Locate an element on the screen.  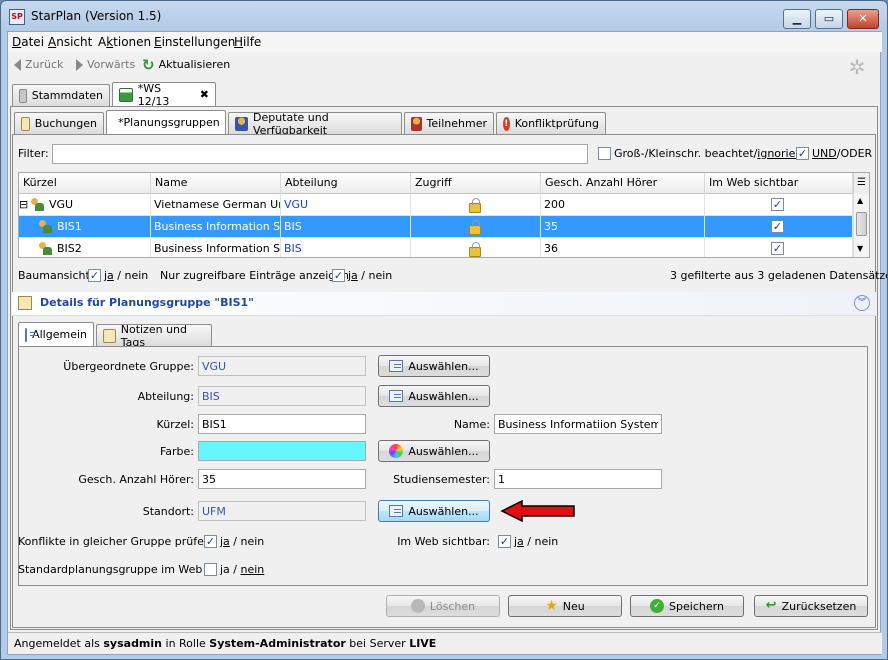
tab-stammdaten: Stammdaten is located at coordinates (61, 95).